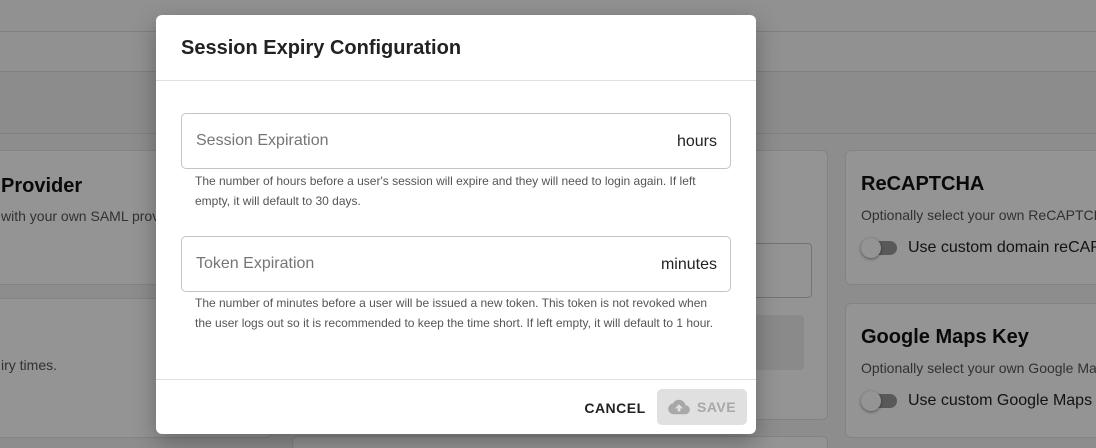 The width and height of the screenshot is (1096, 448). I want to click on token-expiration-input: Token Expiration minutes, so click(456, 264).